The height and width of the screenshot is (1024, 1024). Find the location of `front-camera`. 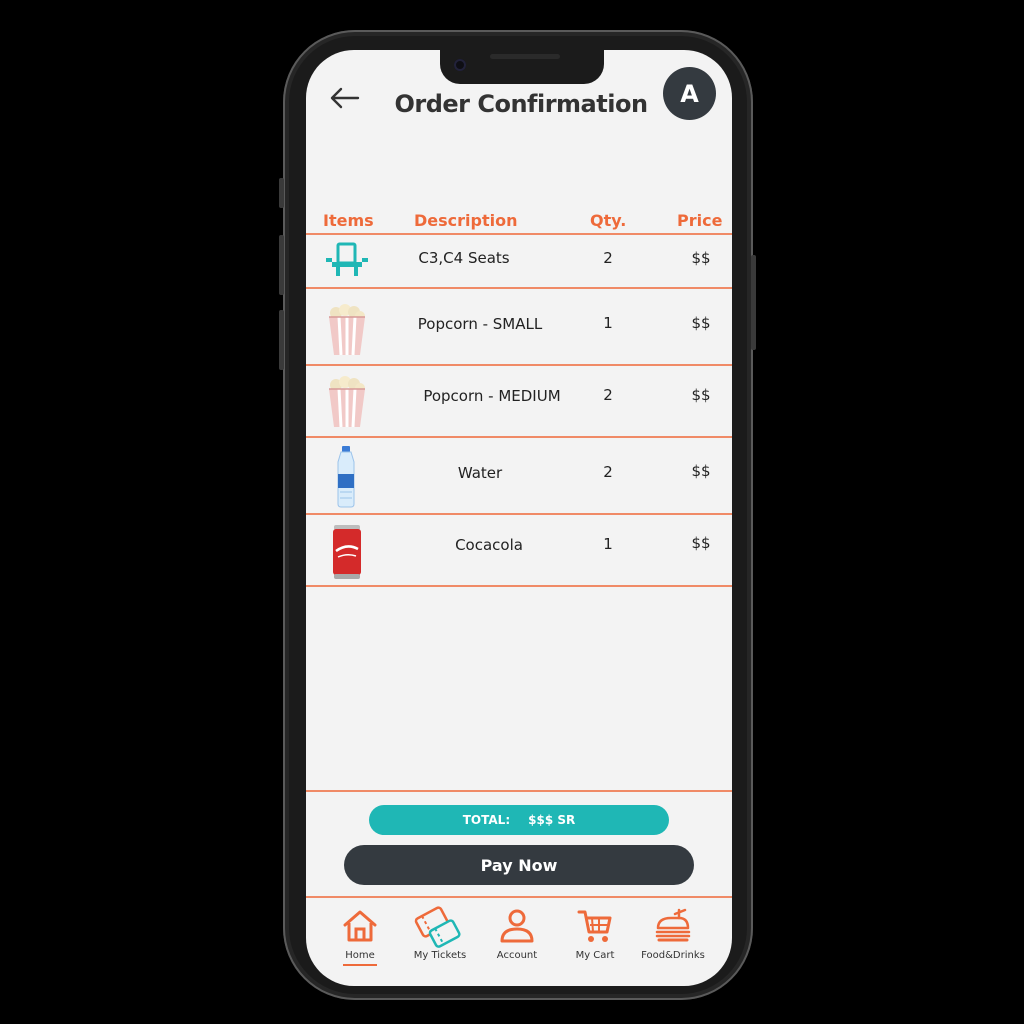

front-camera is located at coordinates (460, 65).